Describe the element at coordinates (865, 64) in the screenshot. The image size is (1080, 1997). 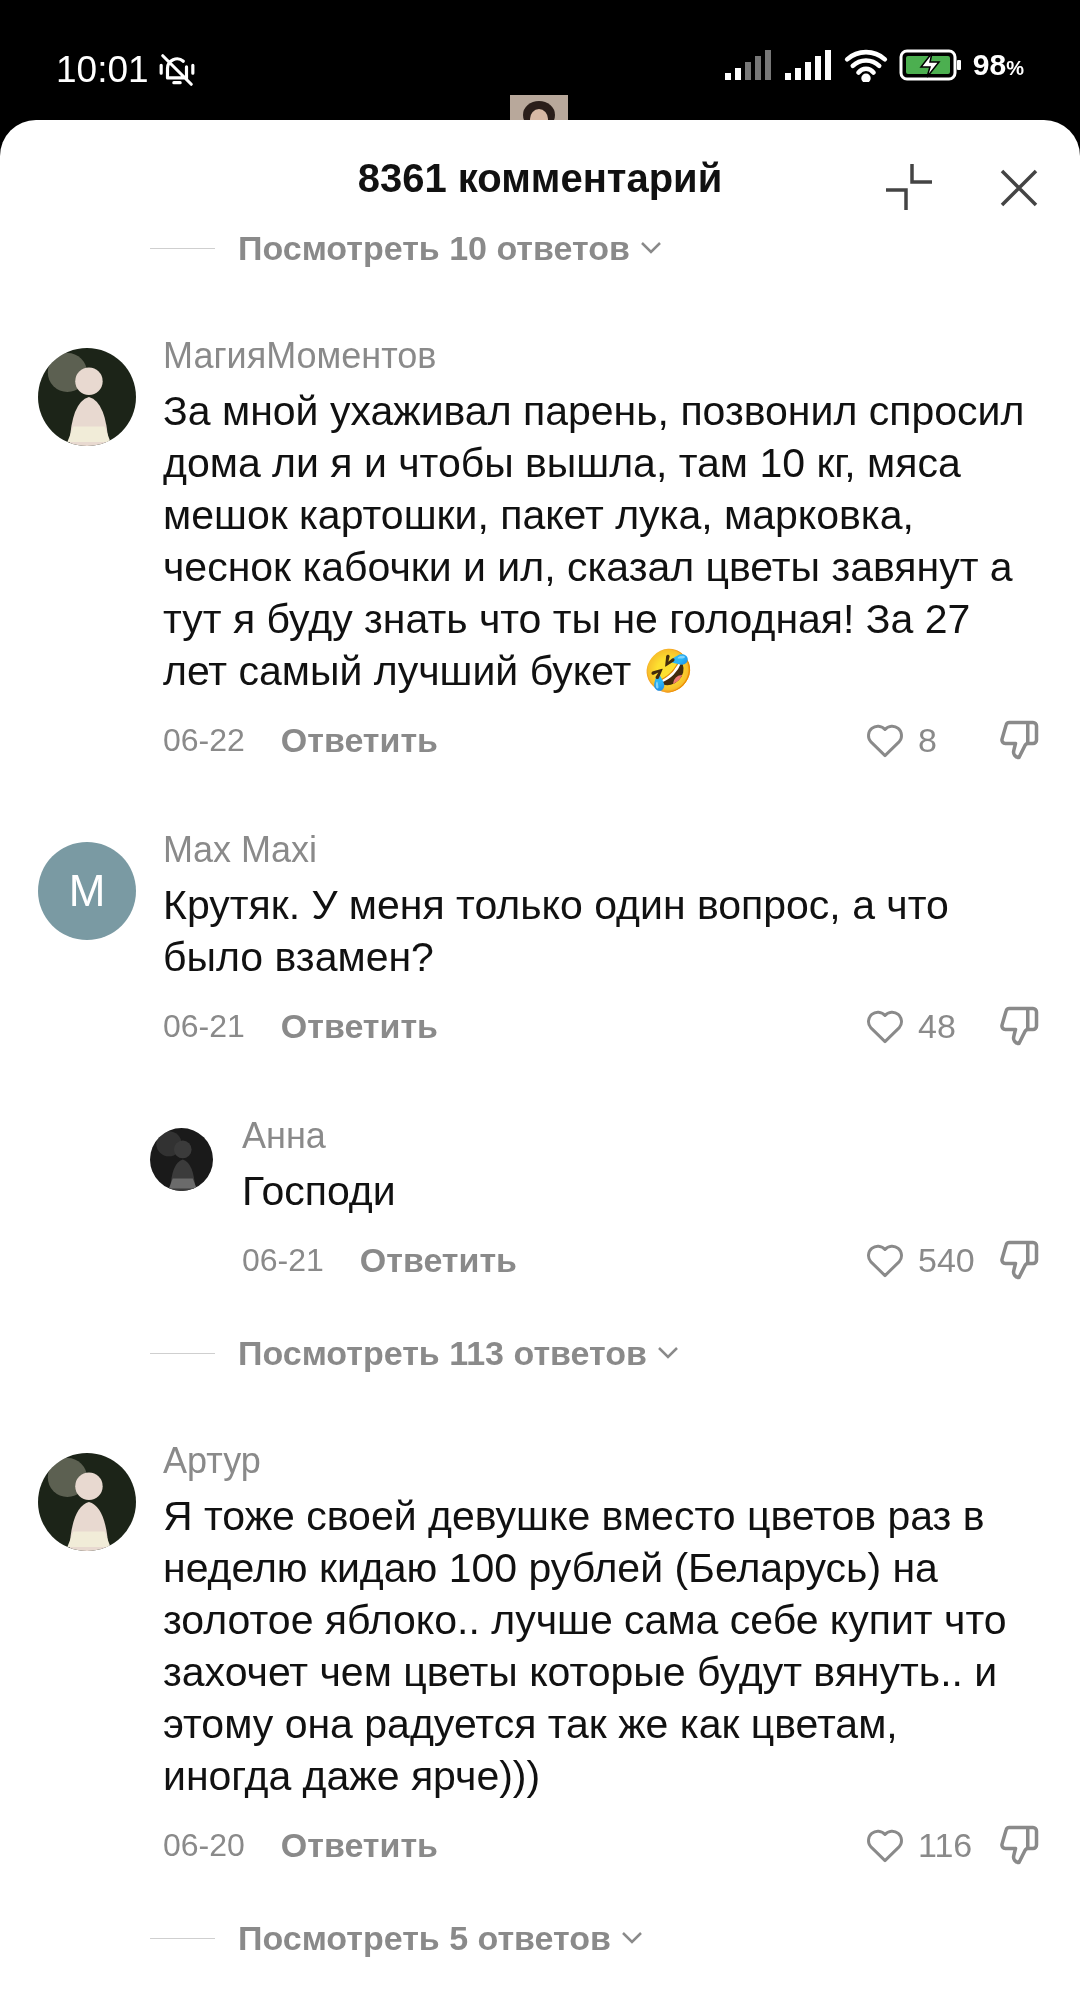
I see `wifi-icon` at that location.